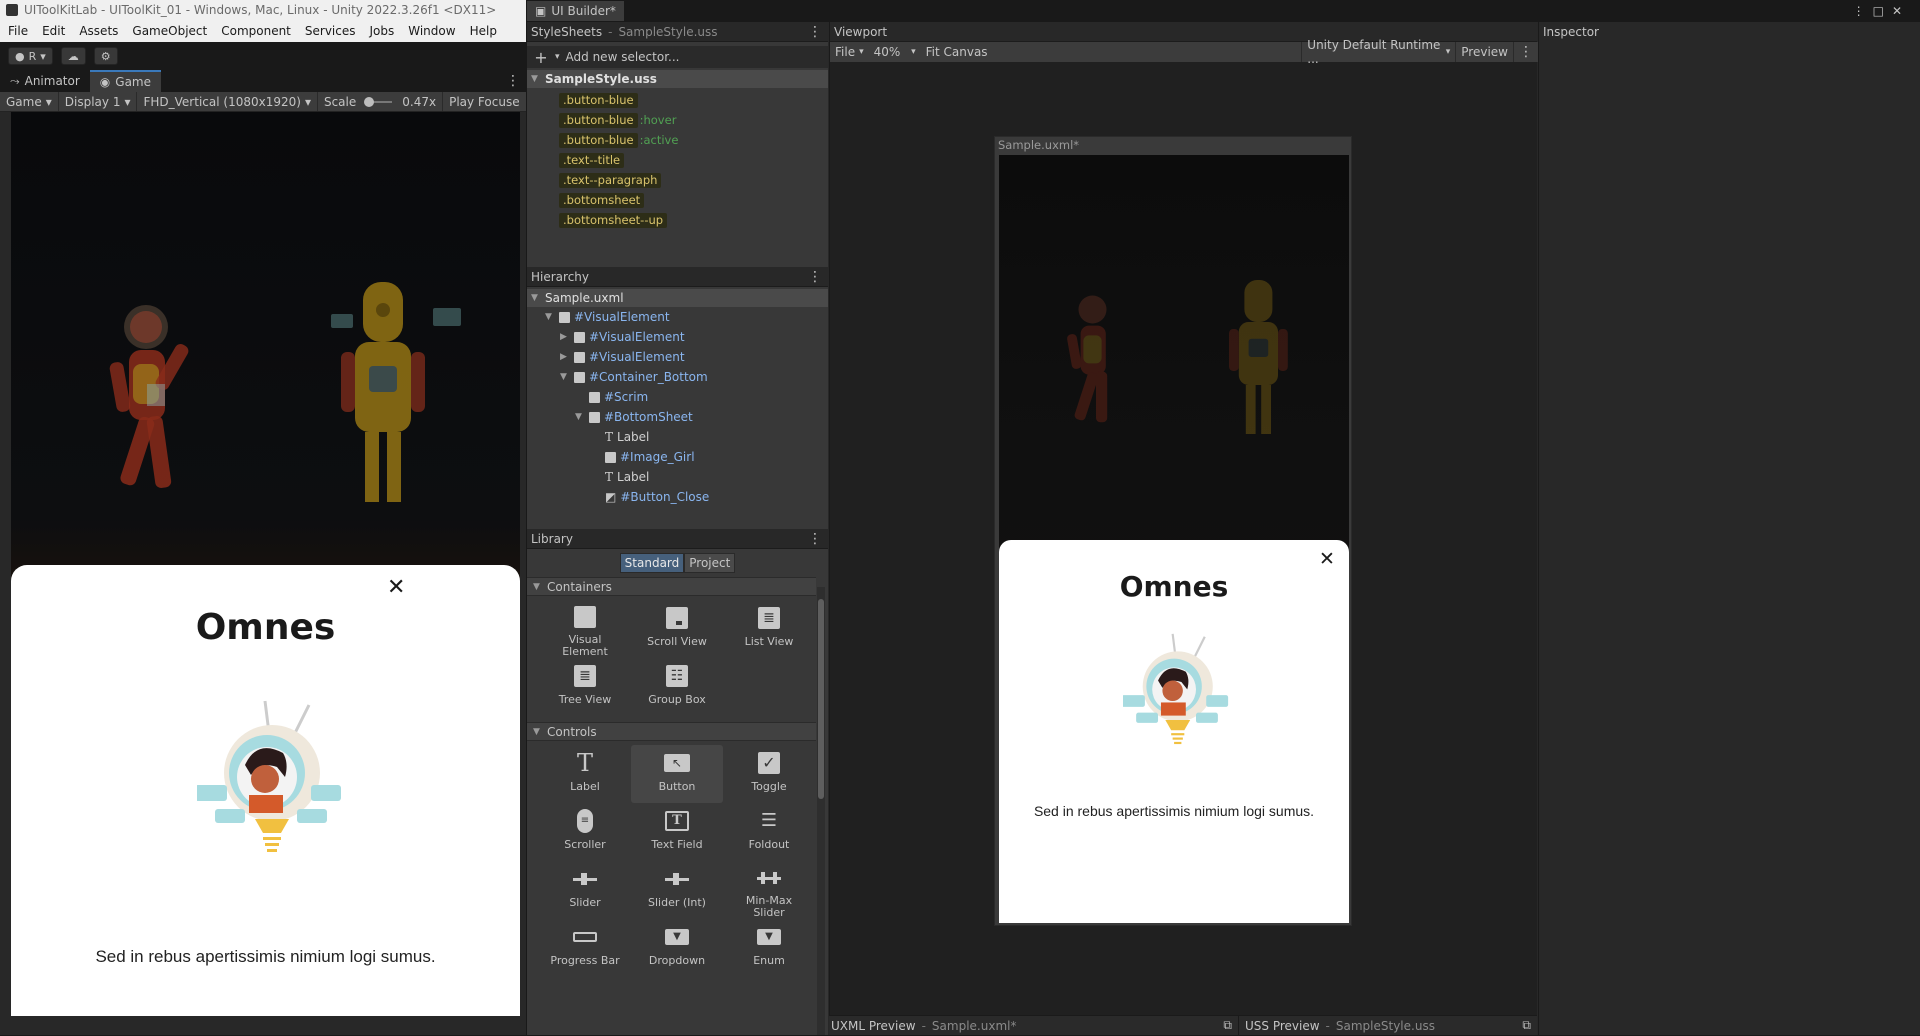  I want to click on viewport-file-menu: File ▾, so click(849, 52).